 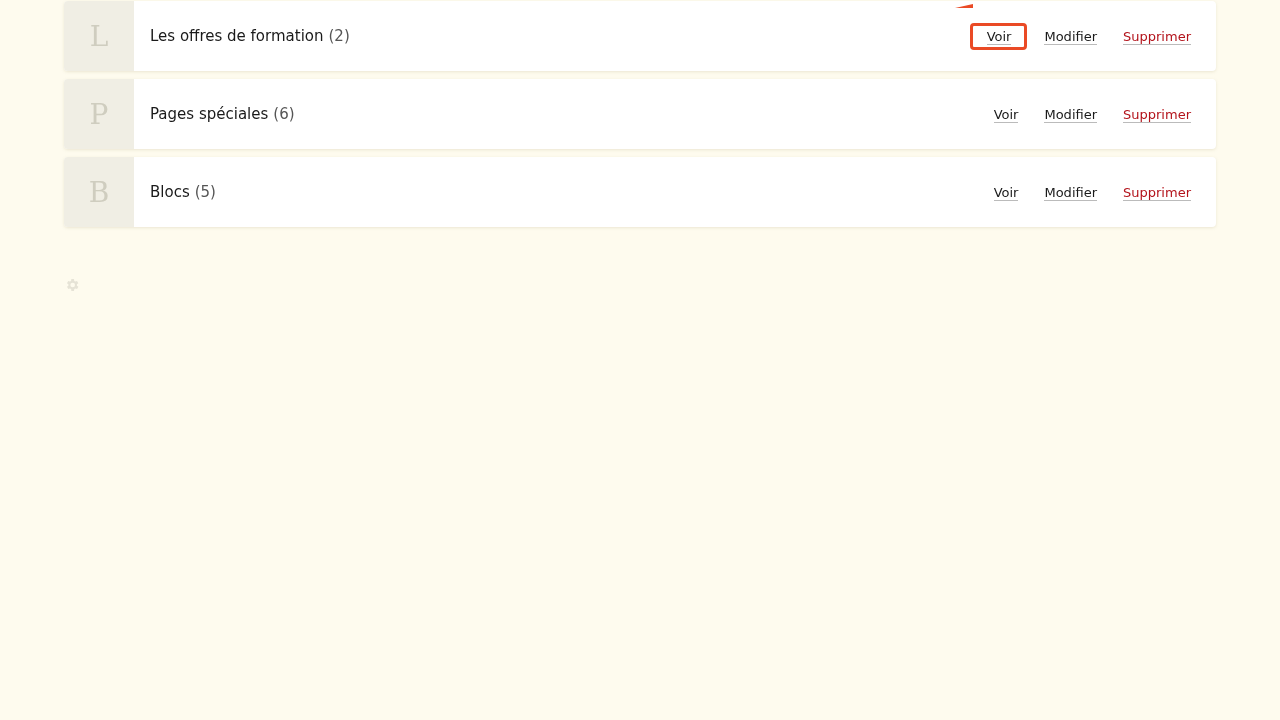 What do you see at coordinates (72, 285) in the screenshot?
I see `settings-icon` at bounding box center [72, 285].